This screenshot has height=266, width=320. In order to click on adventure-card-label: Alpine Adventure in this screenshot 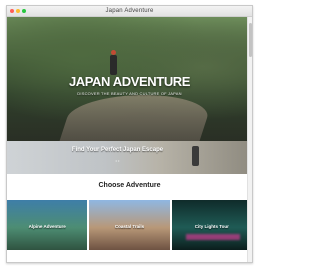, I will do `click(47, 226)`.